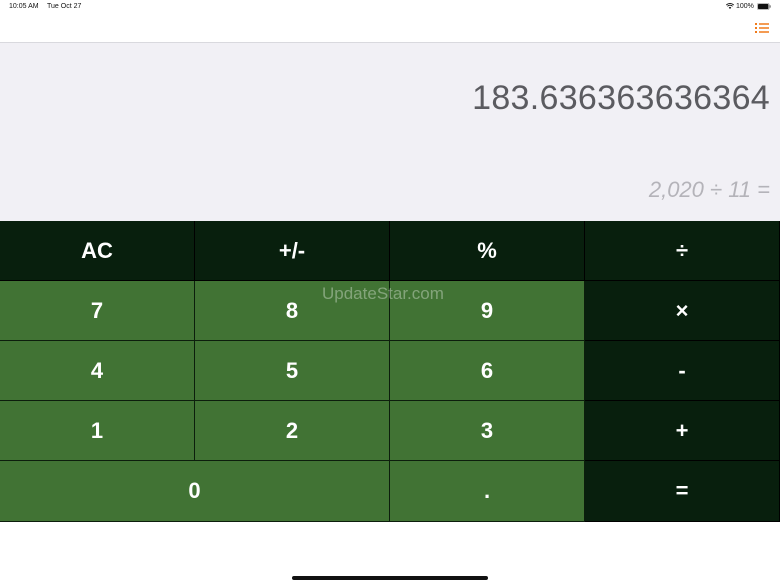  Describe the element at coordinates (292, 251) in the screenshot. I see `sign-toggle-button: +/-` at that location.